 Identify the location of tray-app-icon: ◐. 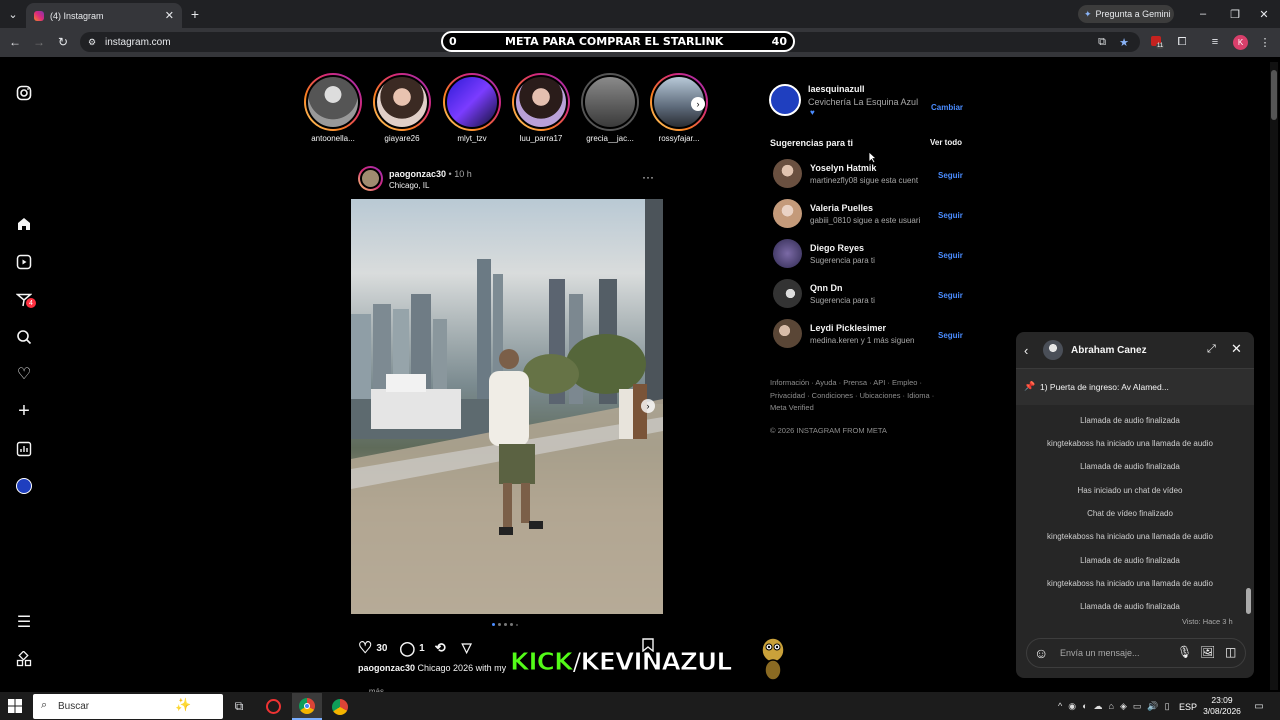
(1084, 706).